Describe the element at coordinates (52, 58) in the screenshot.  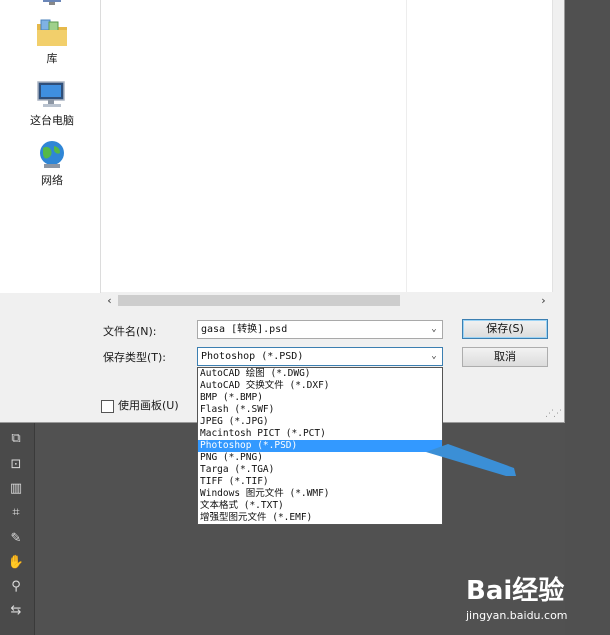
I see `nav-item-label: 库` at that location.